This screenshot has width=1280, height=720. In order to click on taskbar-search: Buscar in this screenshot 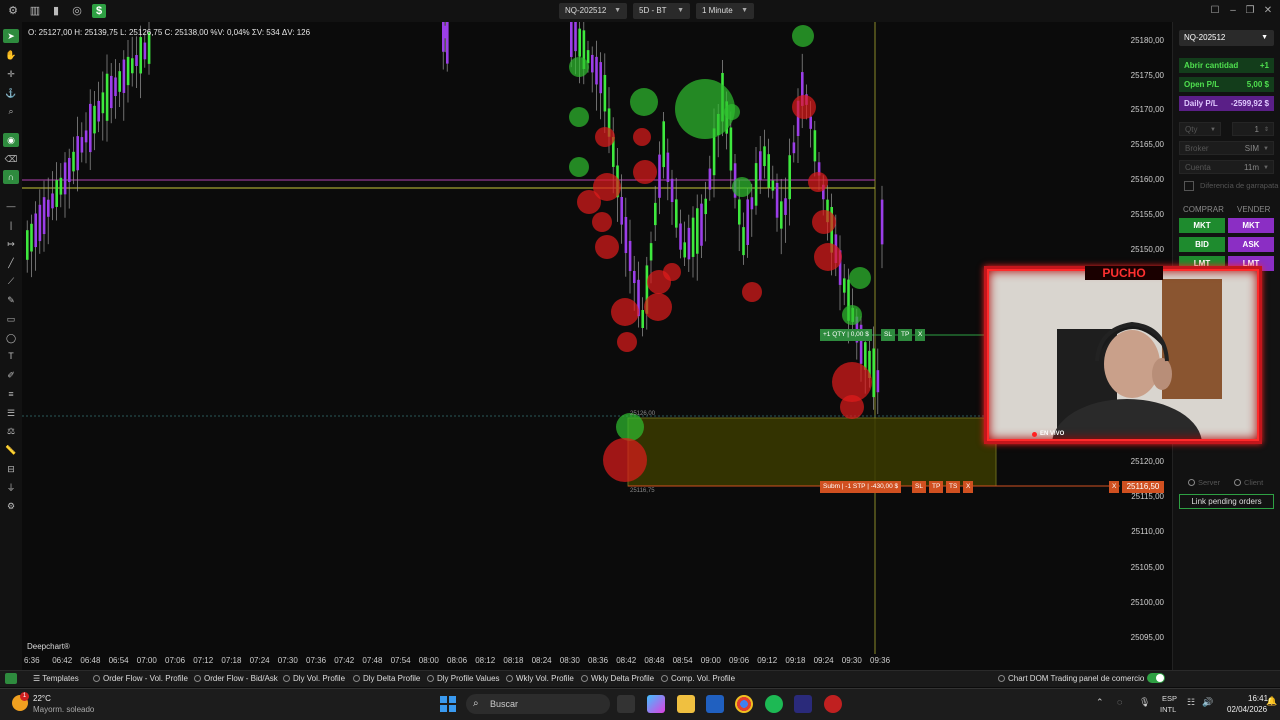, I will do `click(538, 704)`.